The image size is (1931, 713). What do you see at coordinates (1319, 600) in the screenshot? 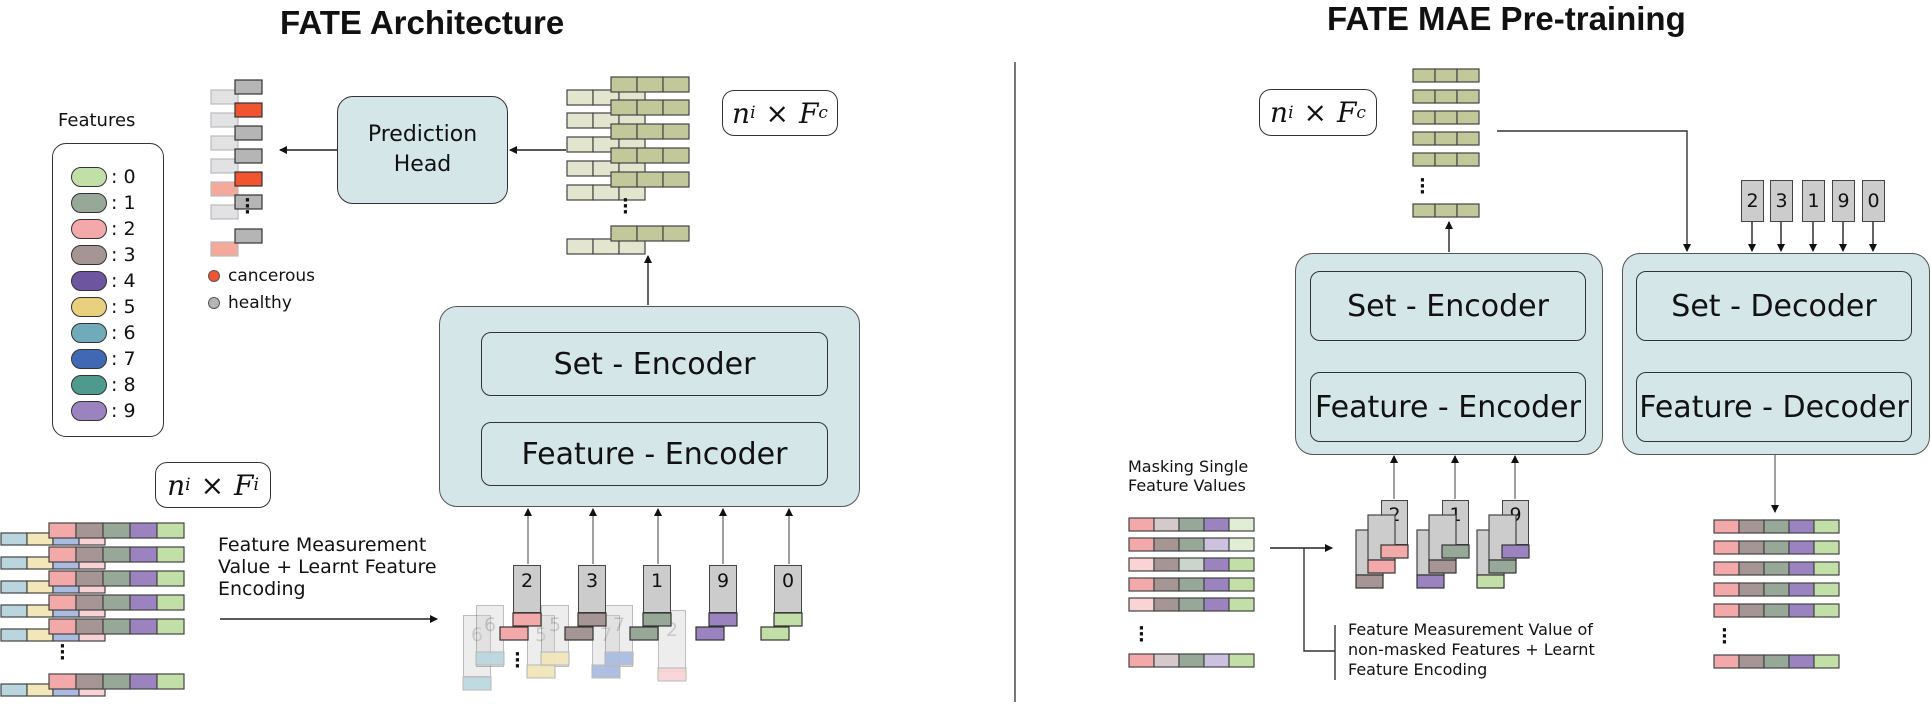
I see `caption-bracket` at bounding box center [1319, 600].